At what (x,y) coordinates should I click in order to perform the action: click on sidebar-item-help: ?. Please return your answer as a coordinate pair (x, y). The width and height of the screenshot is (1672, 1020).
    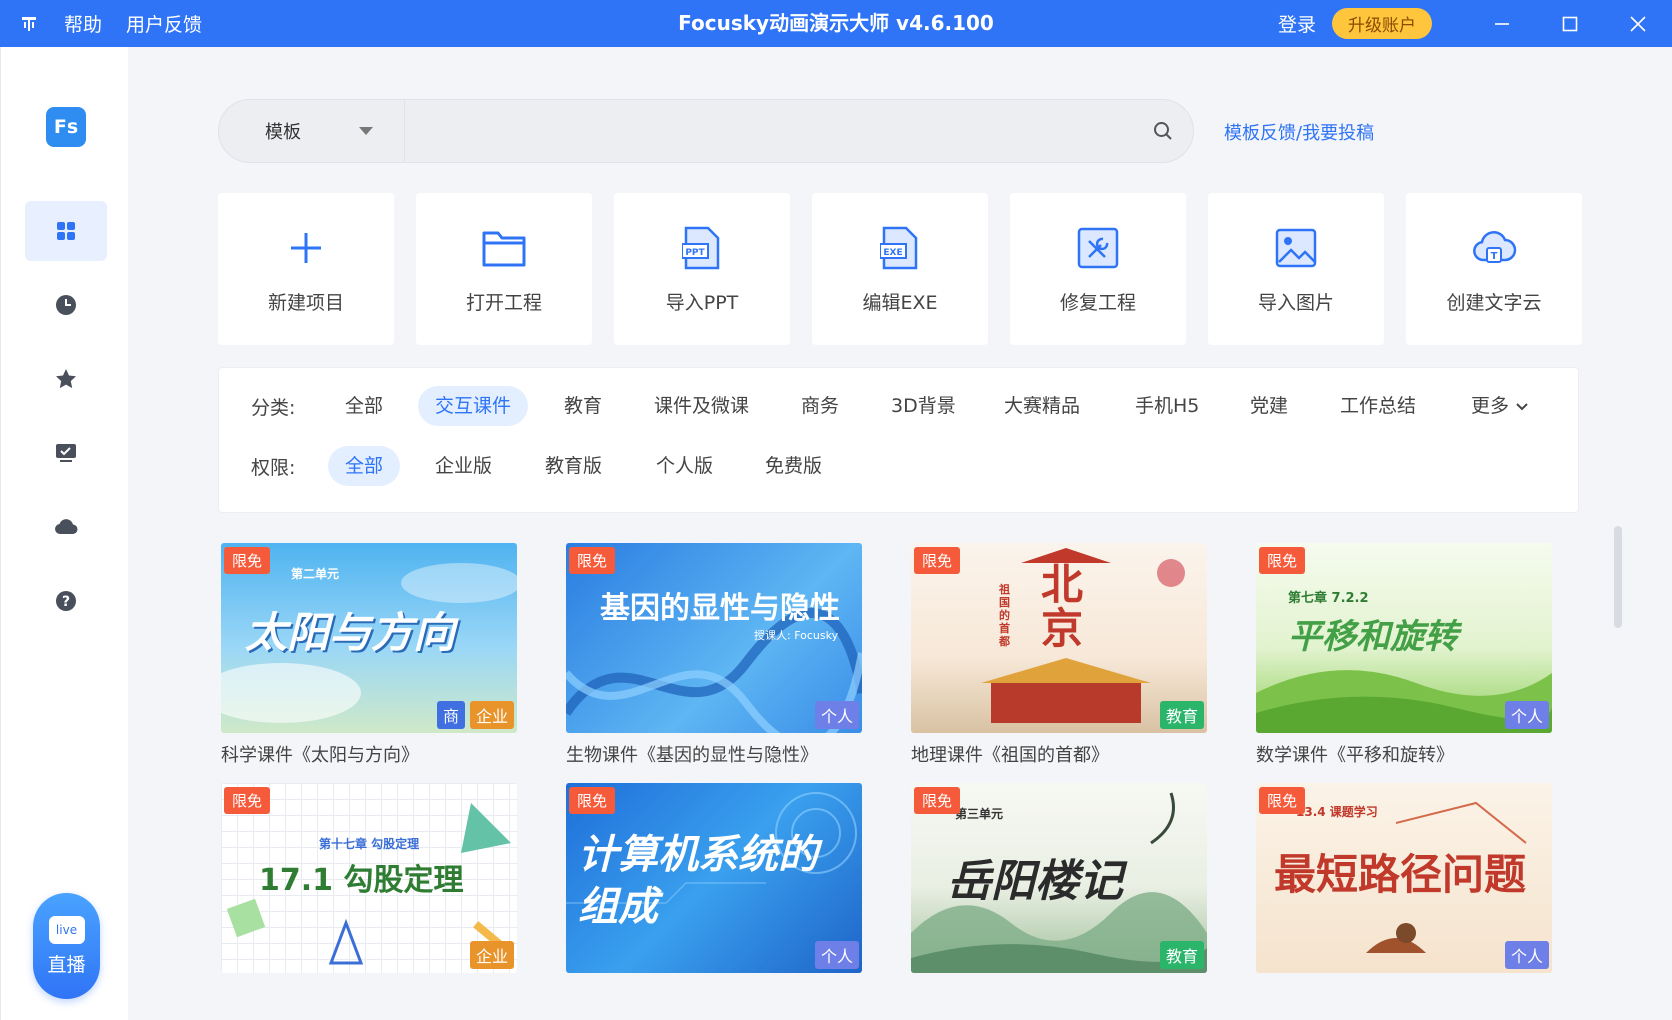
    Looking at the image, I should click on (66, 601).